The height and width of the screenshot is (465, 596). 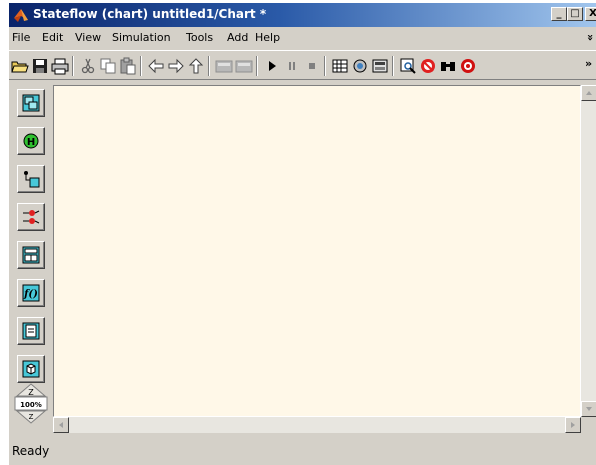 What do you see at coordinates (176, 66) in the screenshot?
I see `forward-icon` at bounding box center [176, 66].